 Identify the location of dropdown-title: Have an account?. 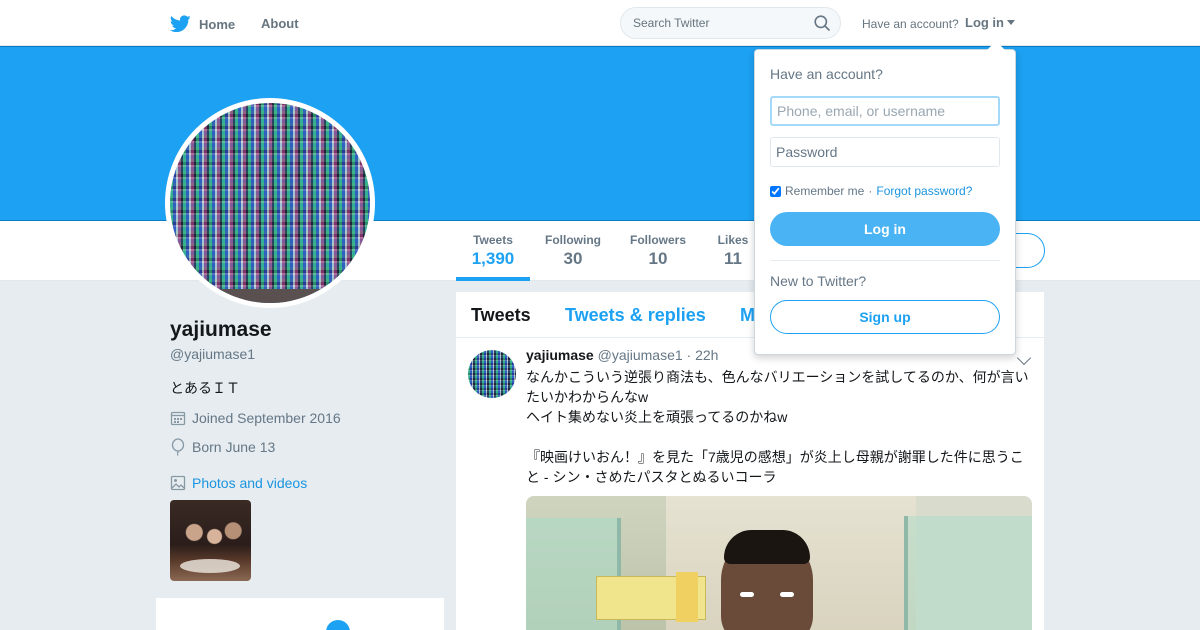
(826, 74).